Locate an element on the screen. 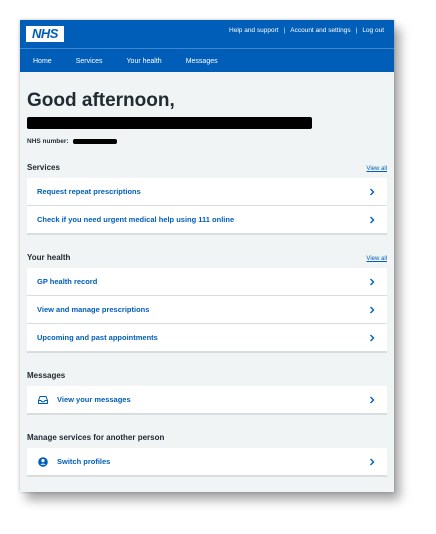 The width and height of the screenshot is (436, 534). services-header: Services View all is located at coordinates (207, 167).